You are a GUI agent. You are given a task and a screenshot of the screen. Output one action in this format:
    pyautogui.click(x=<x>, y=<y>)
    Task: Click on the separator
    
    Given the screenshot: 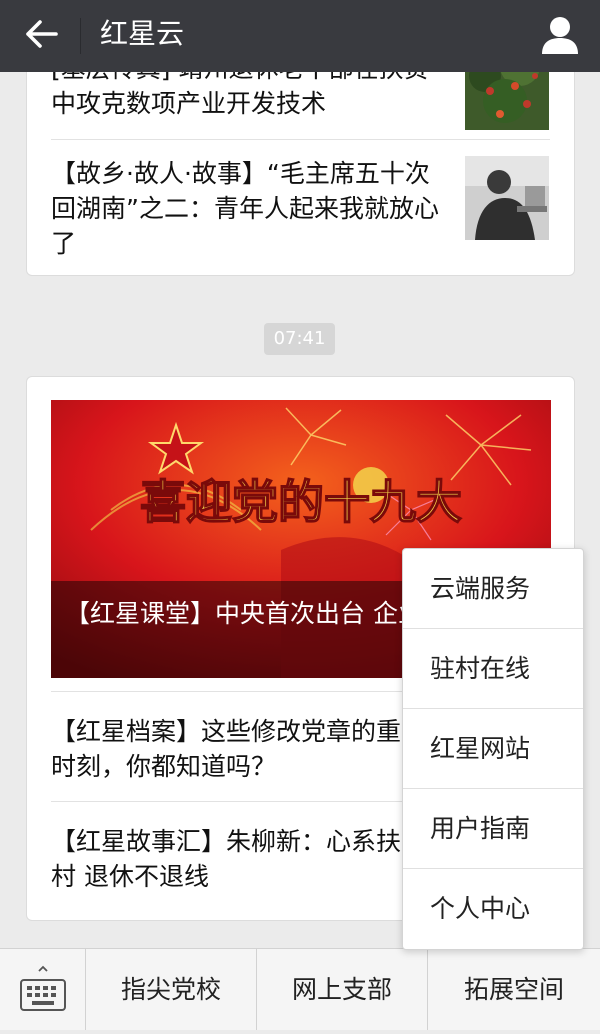 What is the action you would take?
    pyautogui.click(x=300, y=139)
    